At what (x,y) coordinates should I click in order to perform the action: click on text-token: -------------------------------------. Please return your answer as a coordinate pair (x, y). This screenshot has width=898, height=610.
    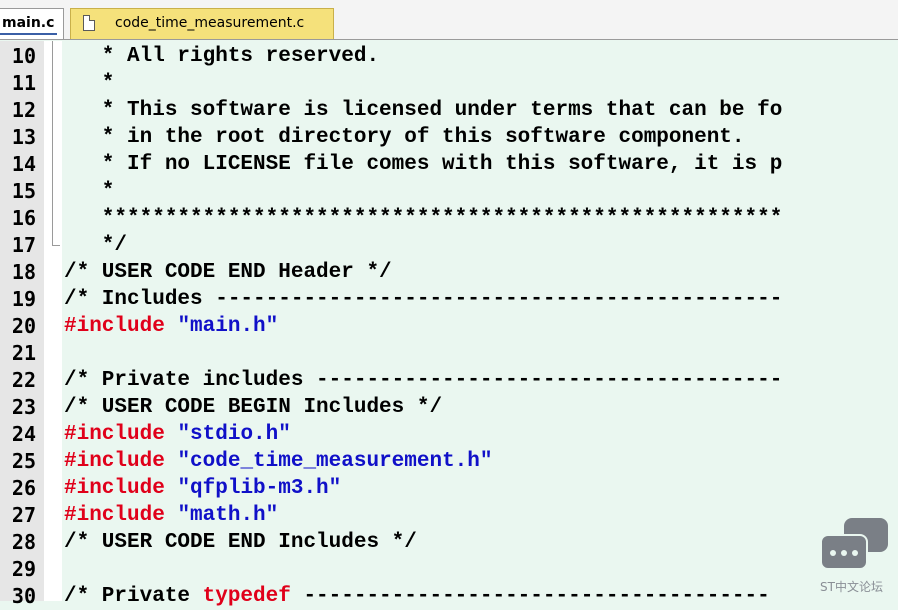
    Looking at the image, I should click on (530, 596).